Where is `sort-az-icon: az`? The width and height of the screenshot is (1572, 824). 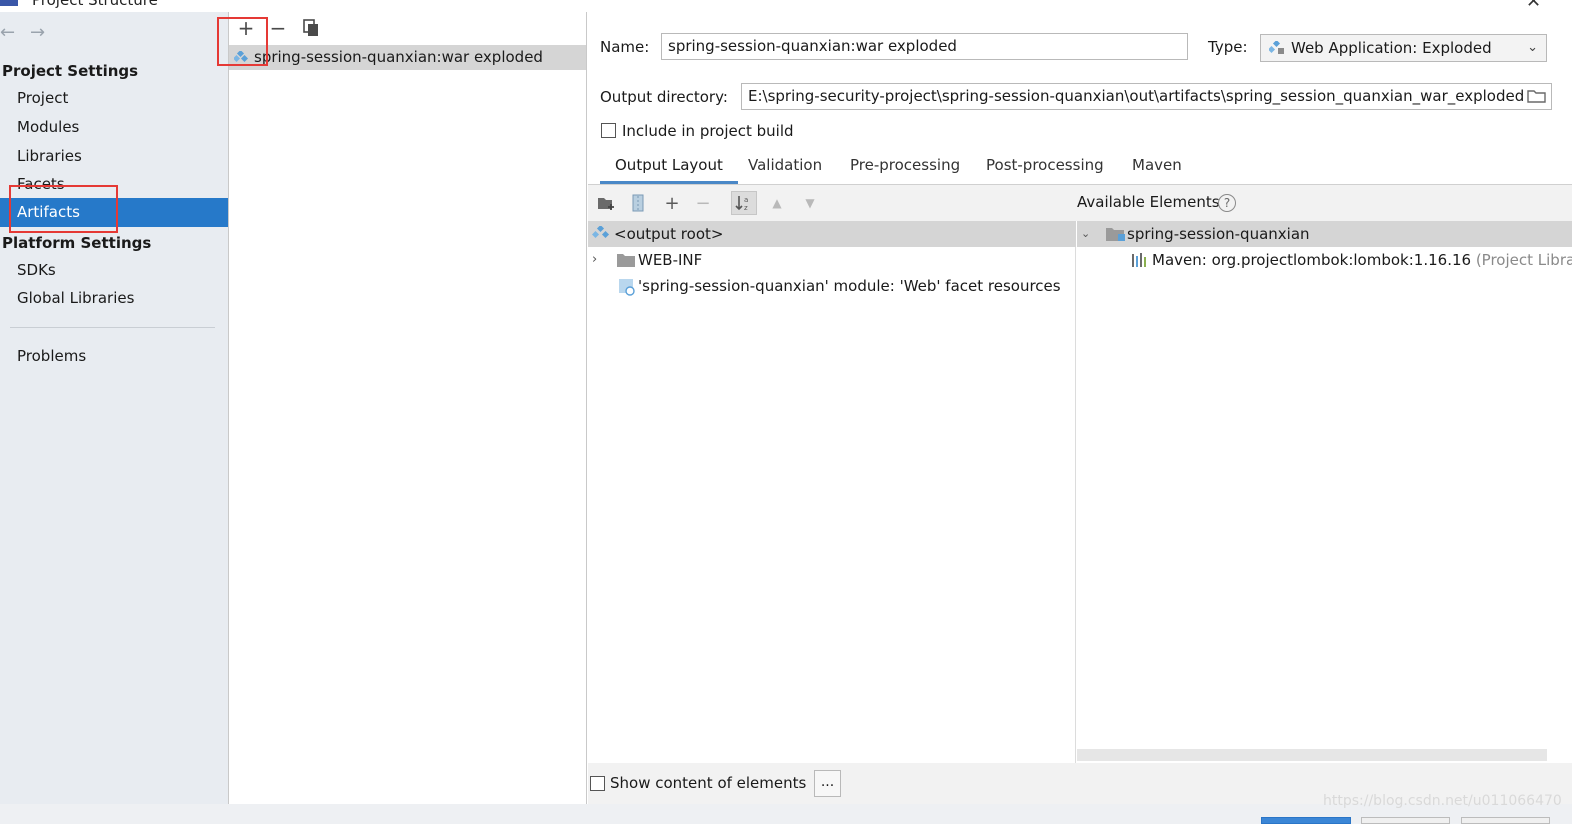
sort-az-icon: az is located at coordinates (741, 204).